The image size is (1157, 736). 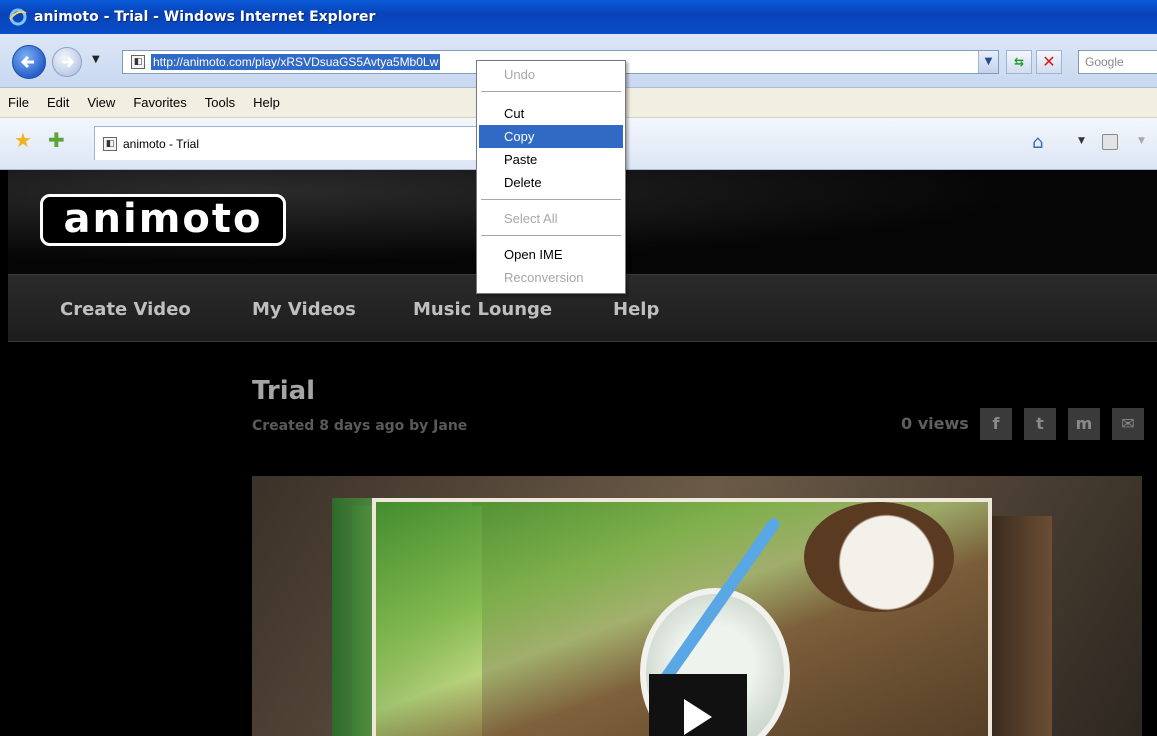 What do you see at coordinates (935, 423) in the screenshot?
I see `view-count: 0 views` at bounding box center [935, 423].